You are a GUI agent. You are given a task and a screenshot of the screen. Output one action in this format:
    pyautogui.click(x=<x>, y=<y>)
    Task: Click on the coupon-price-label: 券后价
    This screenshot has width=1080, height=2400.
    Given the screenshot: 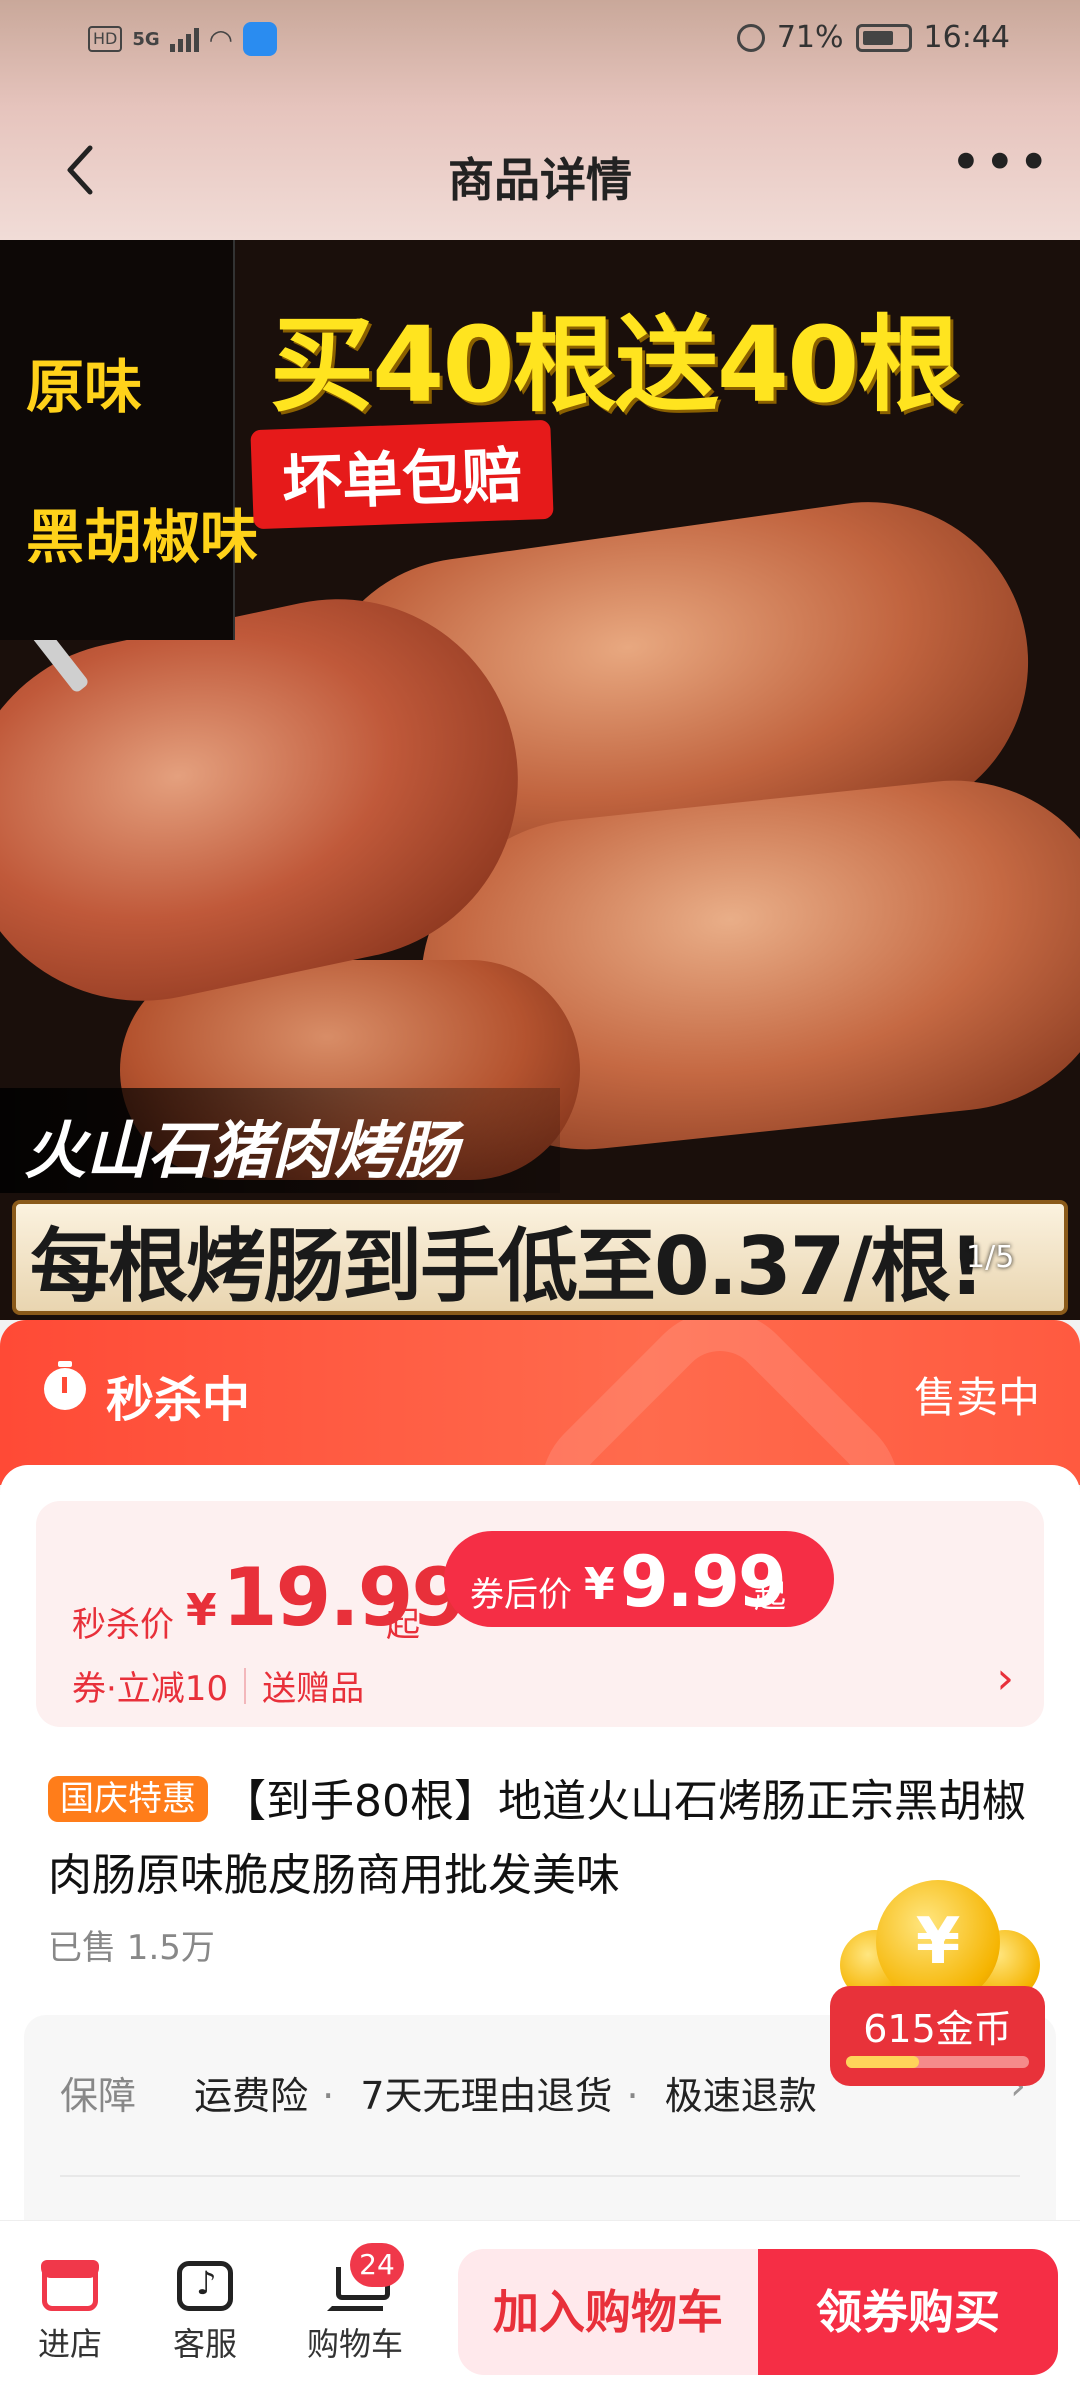 What is the action you would take?
    pyautogui.click(x=521, y=1595)
    